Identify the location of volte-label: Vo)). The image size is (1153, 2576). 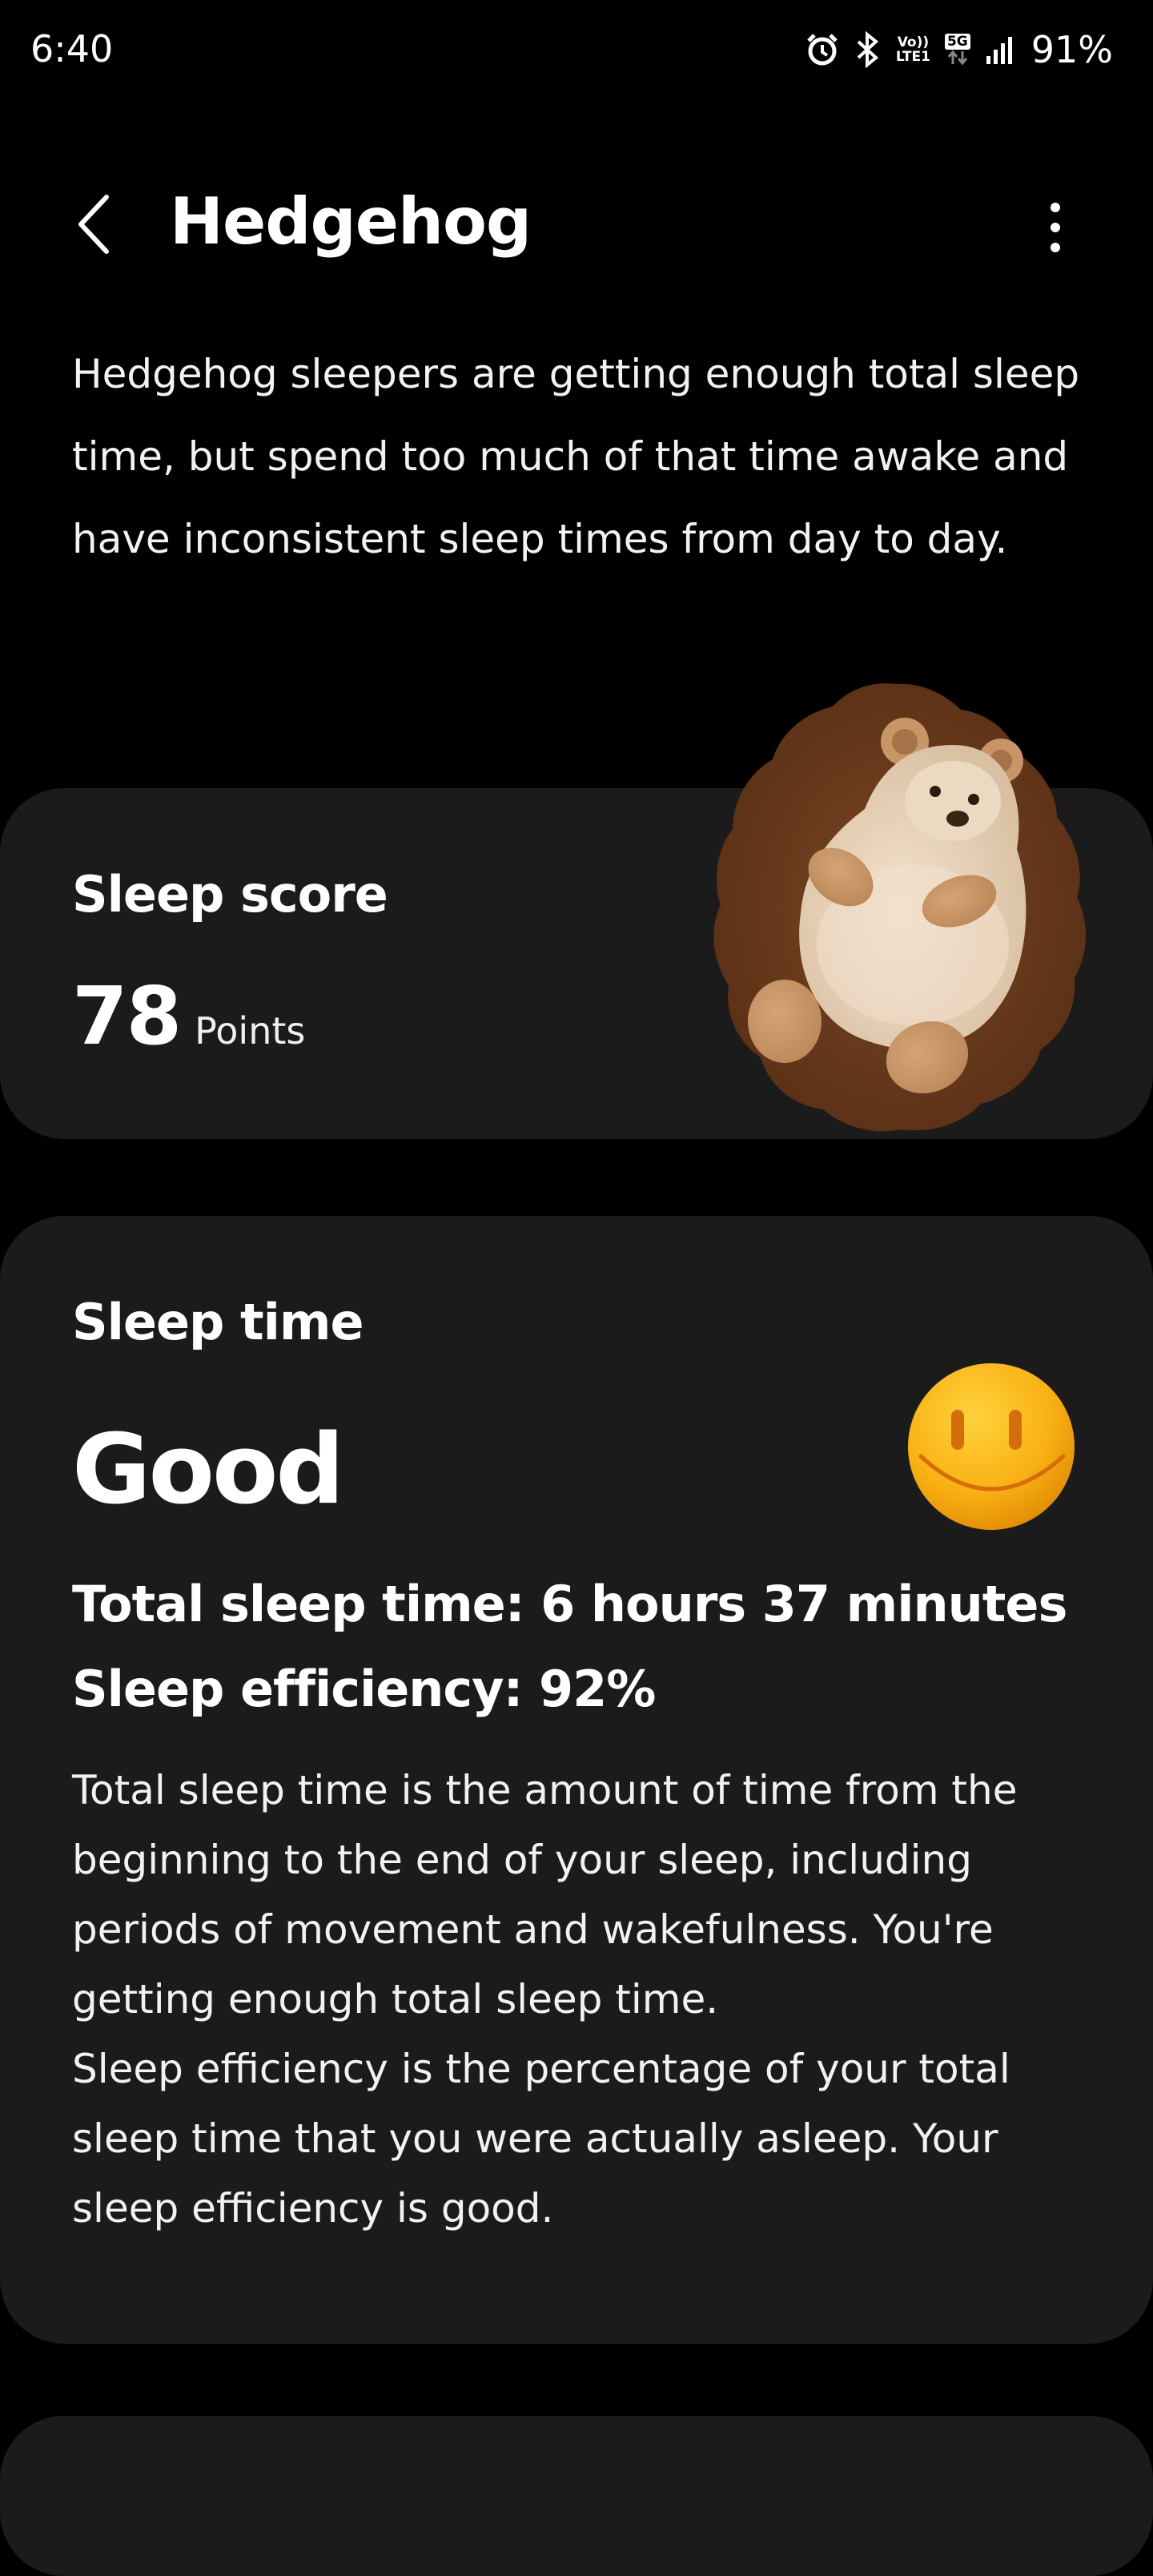
(914, 42).